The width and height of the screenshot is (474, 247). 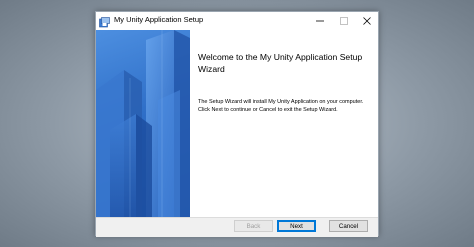 I want to click on maximize-icon, so click(x=344, y=21).